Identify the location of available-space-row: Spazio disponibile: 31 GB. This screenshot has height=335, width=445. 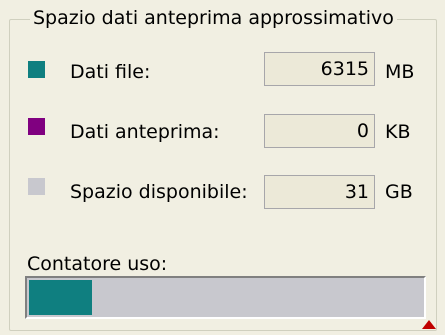
(222, 192).